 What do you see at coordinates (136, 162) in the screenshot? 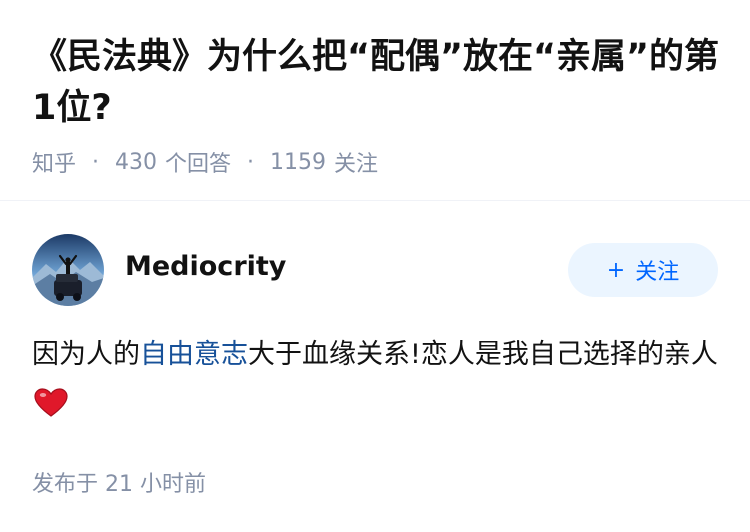
I see `answer-count: 430` at bounding box center [136, 162].